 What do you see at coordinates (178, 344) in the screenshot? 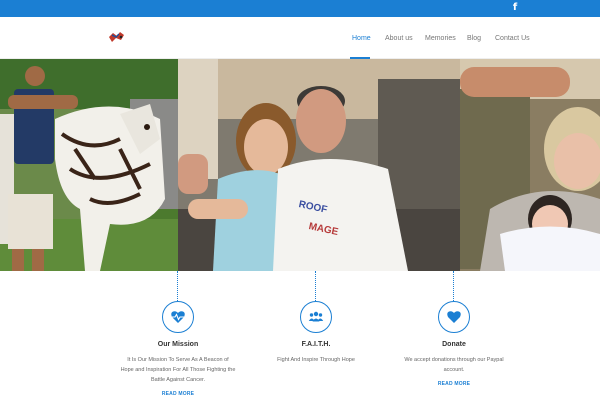
I see `feature-title: Our Mission` at bounding box center [178, 344].